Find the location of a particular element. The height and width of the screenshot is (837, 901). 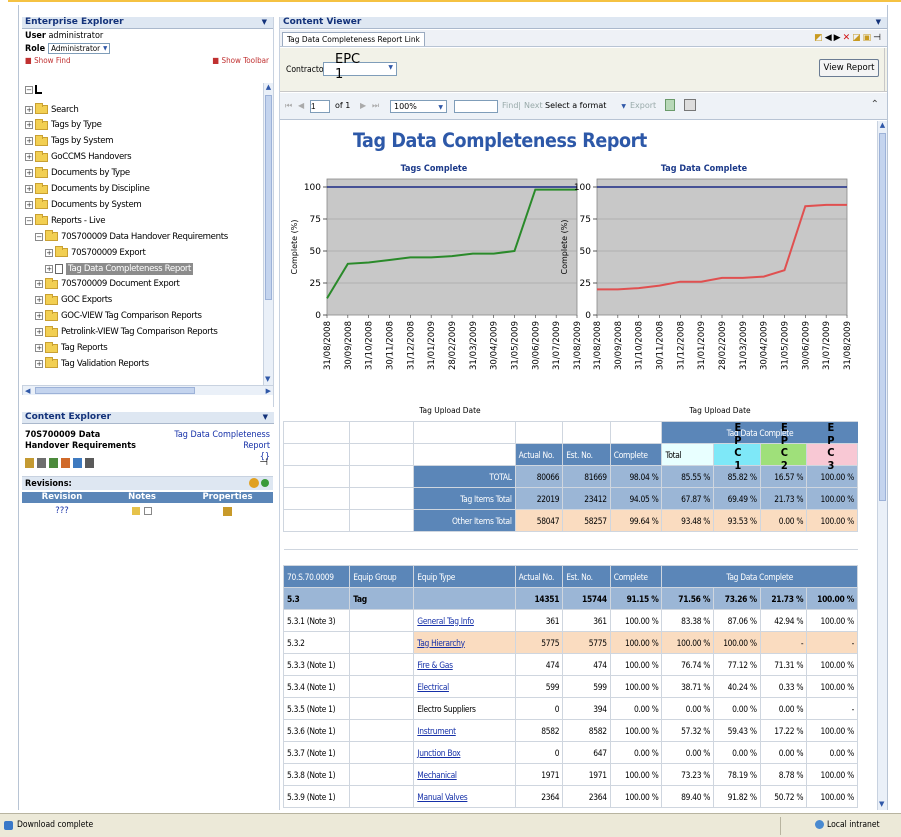

find-label: Find is located at coordinates (510, 105).